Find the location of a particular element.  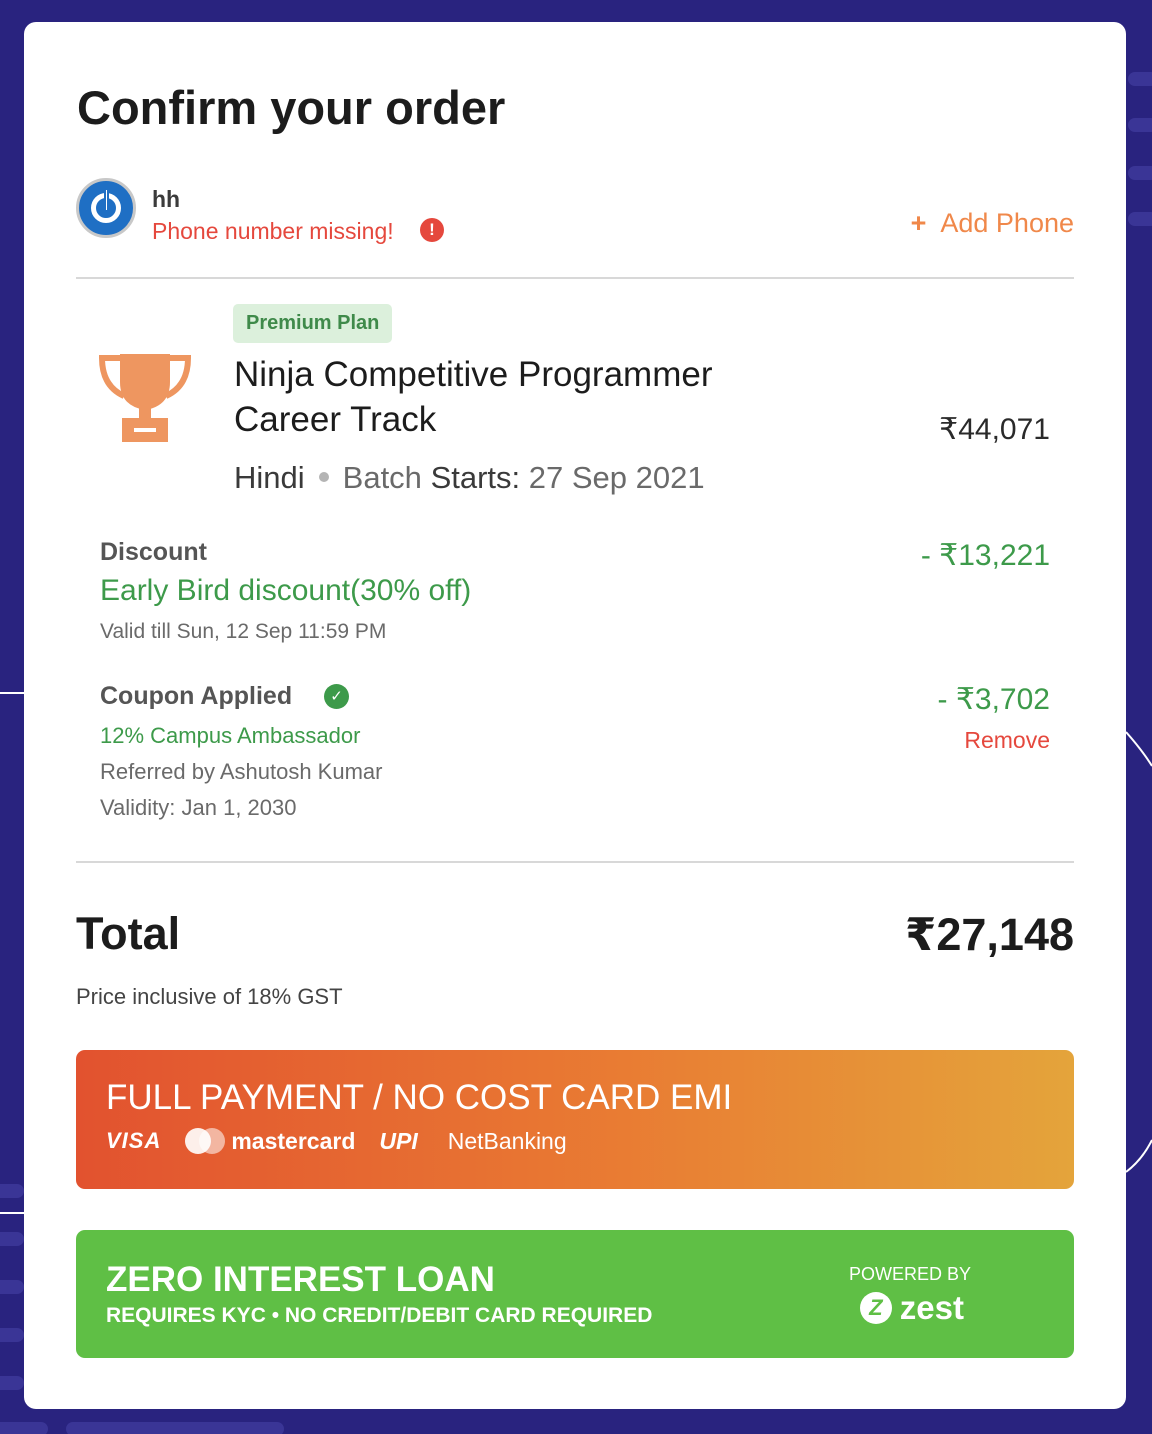

full-payment-headline: FULL PAYMENT / NO COST CARD EMI is located at coordinates (419, 1097).